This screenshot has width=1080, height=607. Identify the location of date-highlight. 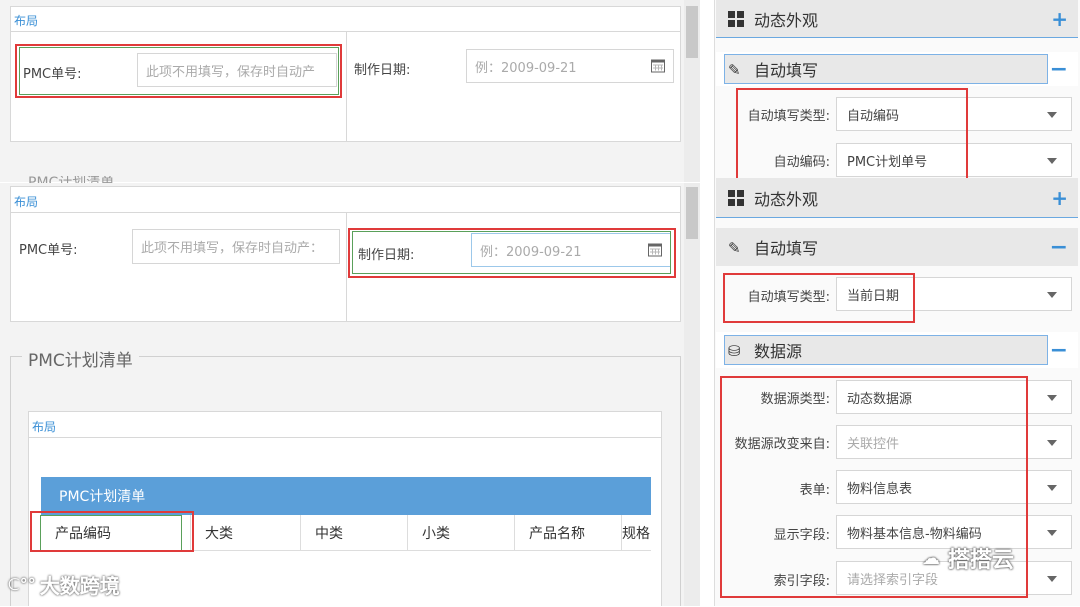
(512, 253).